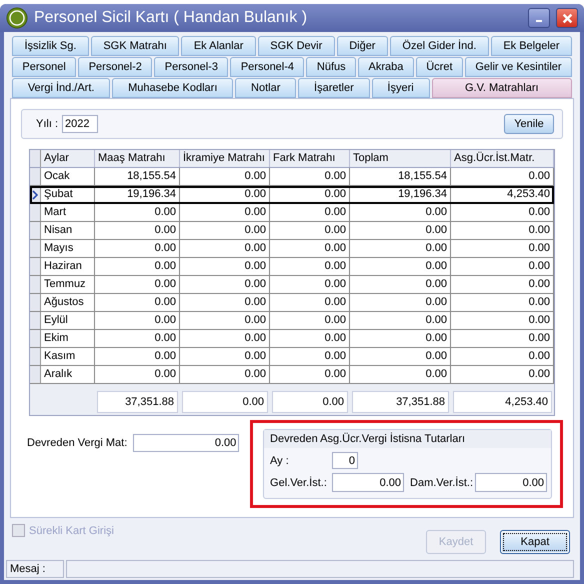 Image resolution: width=584 pixels, height=584 pixels. I want to click on tab: Notlar, so click(265, 88).